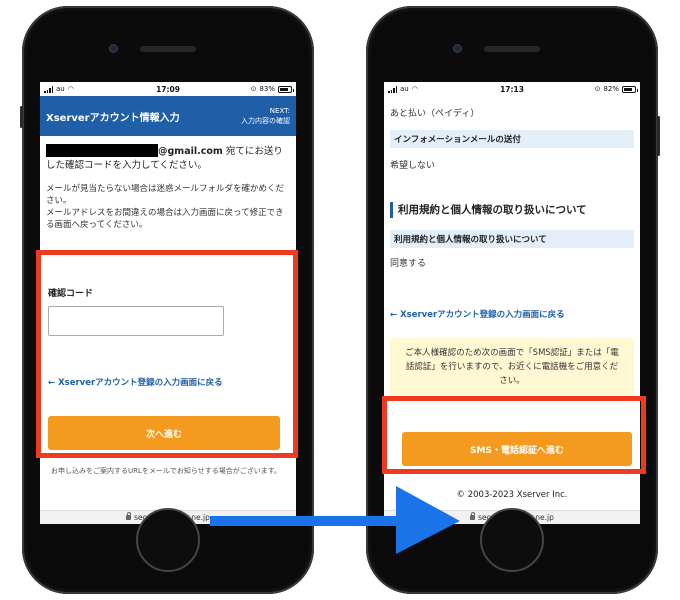  Describe the element at coordinates (611, 89) in the screenshot. I see `battery-percent: 82%` at that location.